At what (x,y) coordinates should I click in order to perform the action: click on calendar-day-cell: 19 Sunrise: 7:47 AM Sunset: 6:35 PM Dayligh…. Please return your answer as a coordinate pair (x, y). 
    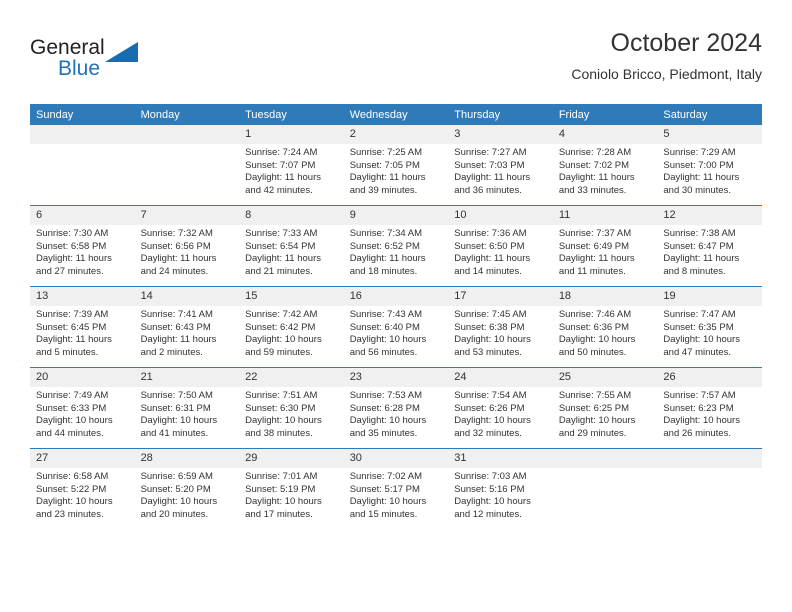
    Looking at the image, I should click on (709, 327).